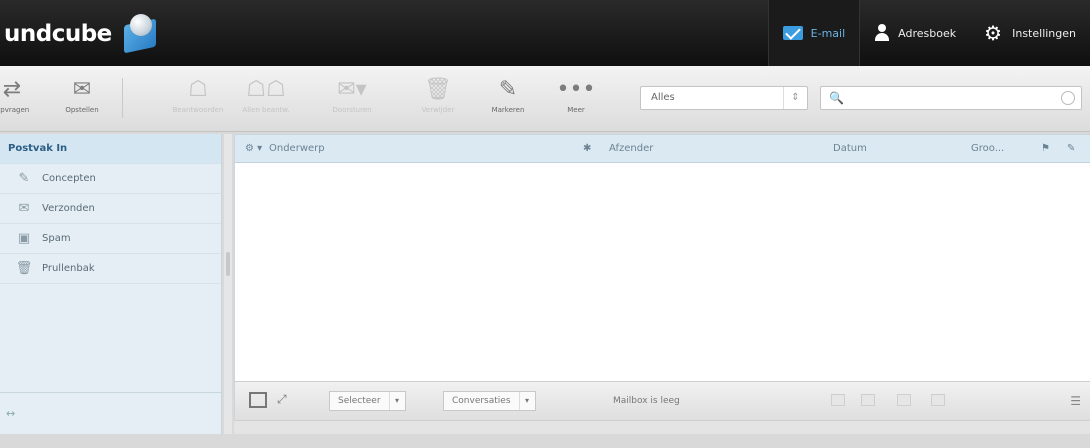 The width and height of the screenshot is (1090, 448). What do you see at coordinates (792, 33) in the screenshot?
I see `mail-icon` at bounding box center [792, 33].